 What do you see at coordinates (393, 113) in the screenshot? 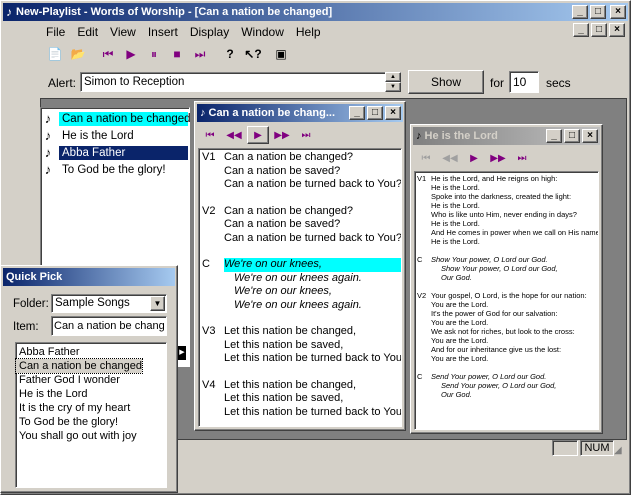
I see `sw1-close-button: ×` at bounding box center [393, 113].